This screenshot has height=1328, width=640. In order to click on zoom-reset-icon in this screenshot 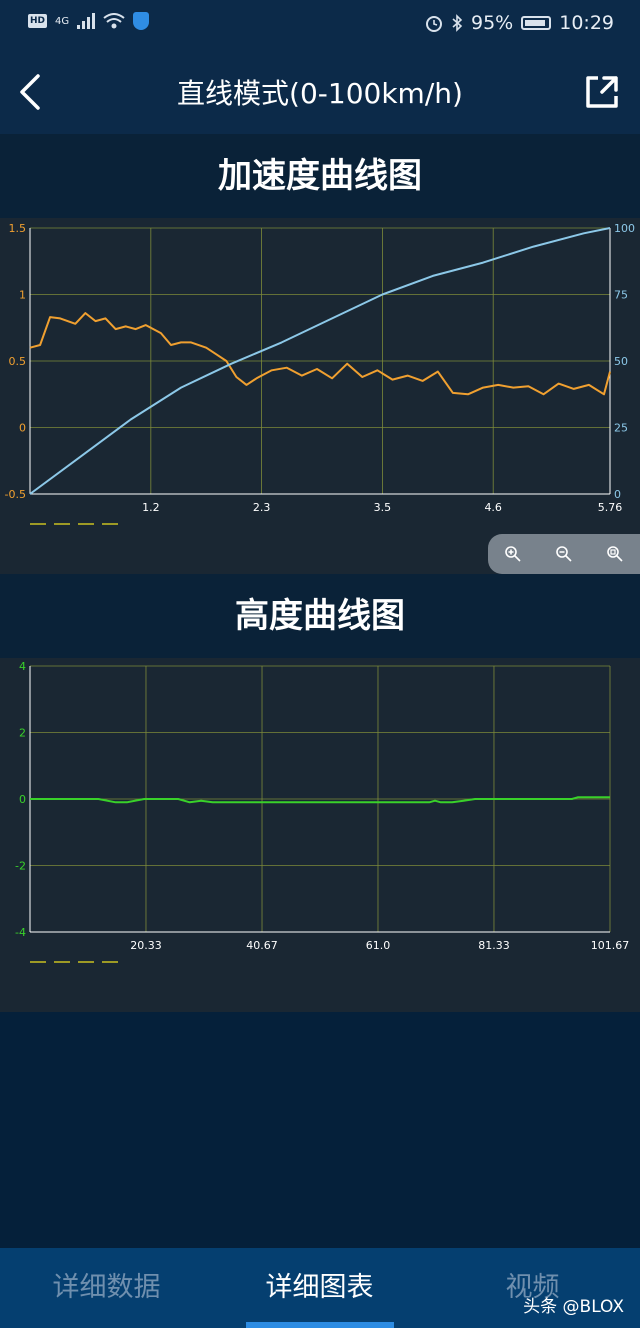, I will do `click(615, 554)`.